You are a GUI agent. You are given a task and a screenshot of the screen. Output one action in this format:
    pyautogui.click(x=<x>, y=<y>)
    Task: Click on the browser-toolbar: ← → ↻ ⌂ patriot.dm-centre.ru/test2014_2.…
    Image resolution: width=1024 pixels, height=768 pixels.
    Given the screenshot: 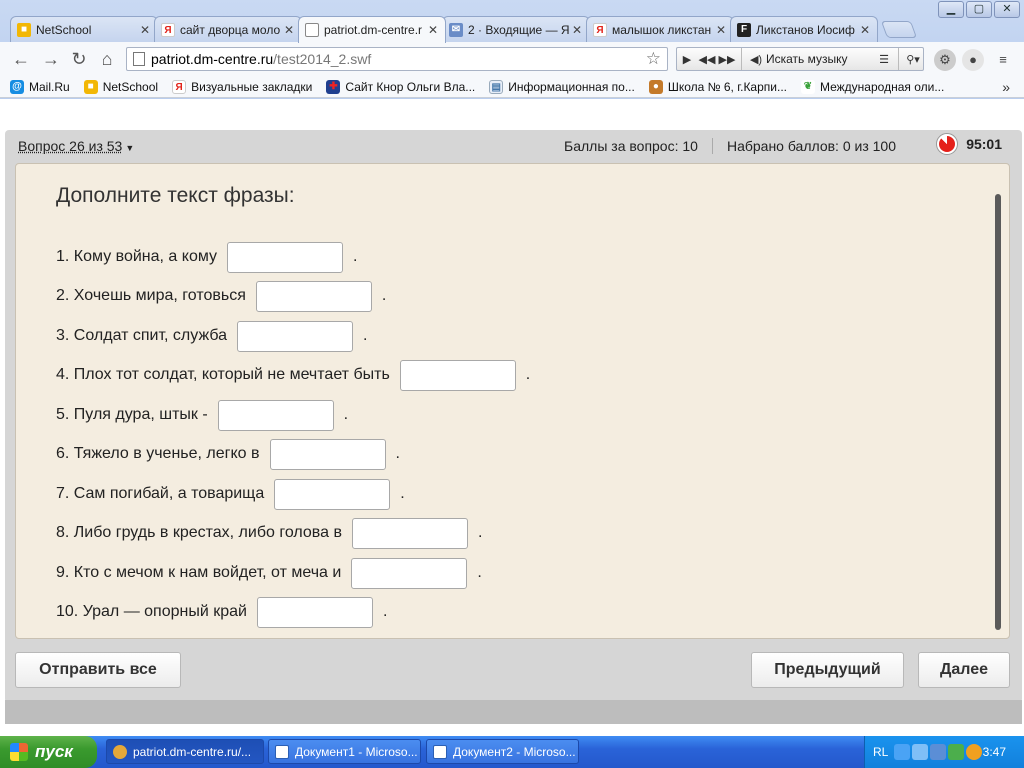 What is the action you would take?
    pyautogui.click(x=512, y=59)
    